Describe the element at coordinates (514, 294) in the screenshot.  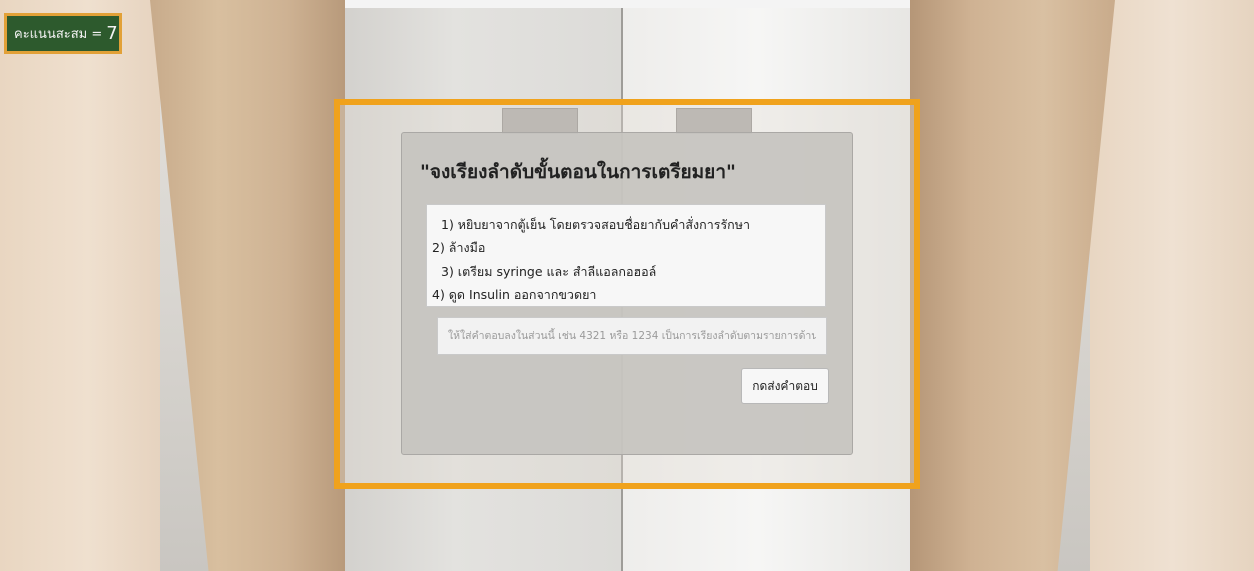
I see `list-item: 4) ดูด Insulin ออกจากขวดยา` at that location.